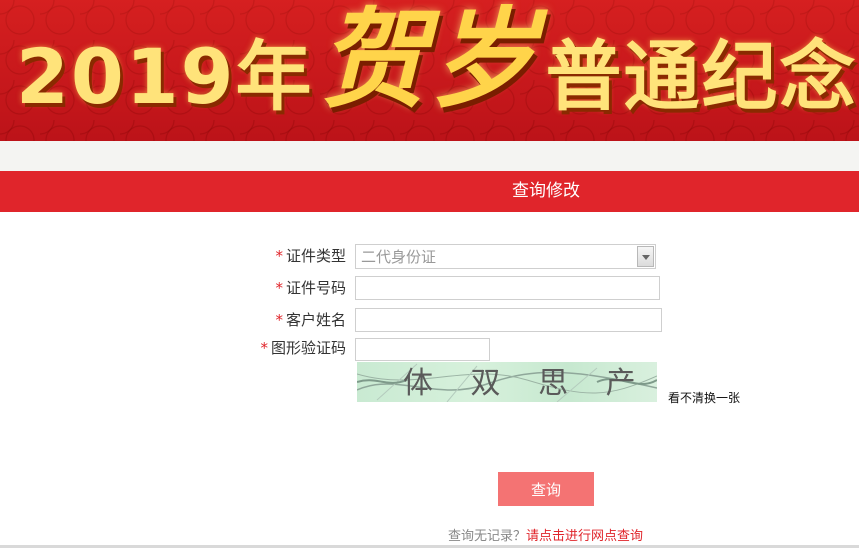 Image resolution: width=859 pixels, height=548 pixels. What do you see at coordinates (315, 256) in the screenshot?
I see `id-type-label-text: 证件类型` at bounding box center [315, 256].